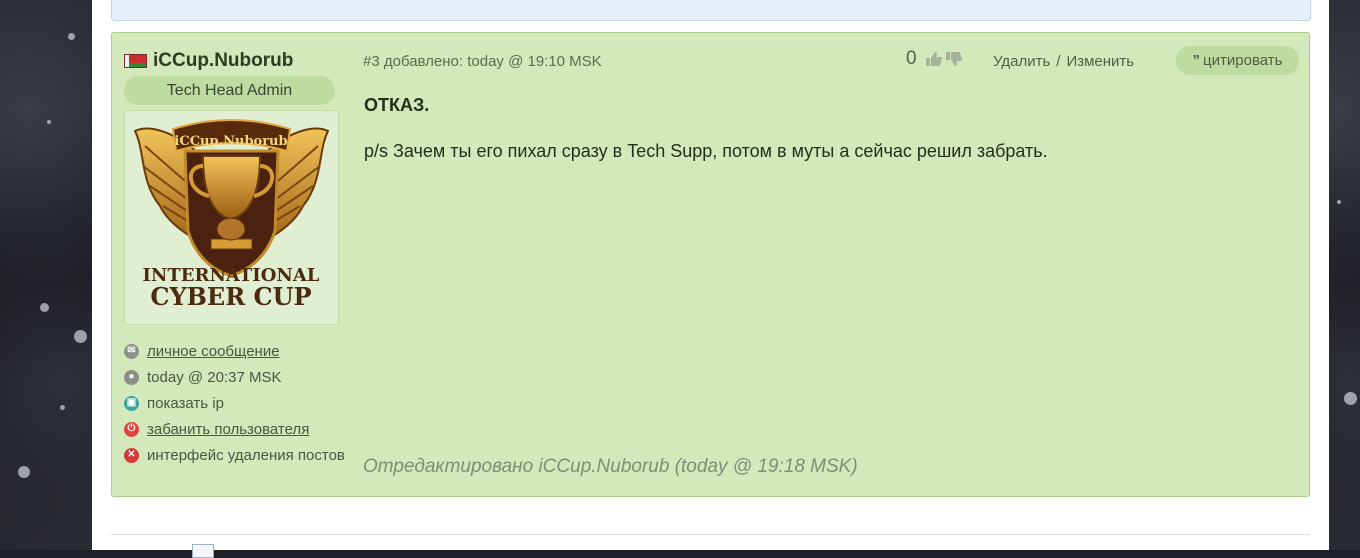 Image resolution: width=1360 pixels, height=558 pixels. What do you see at coordinates (230, 296) in the screenshot?
I see `svg-text: CYBER CUP` at bounding box center [230, 296].